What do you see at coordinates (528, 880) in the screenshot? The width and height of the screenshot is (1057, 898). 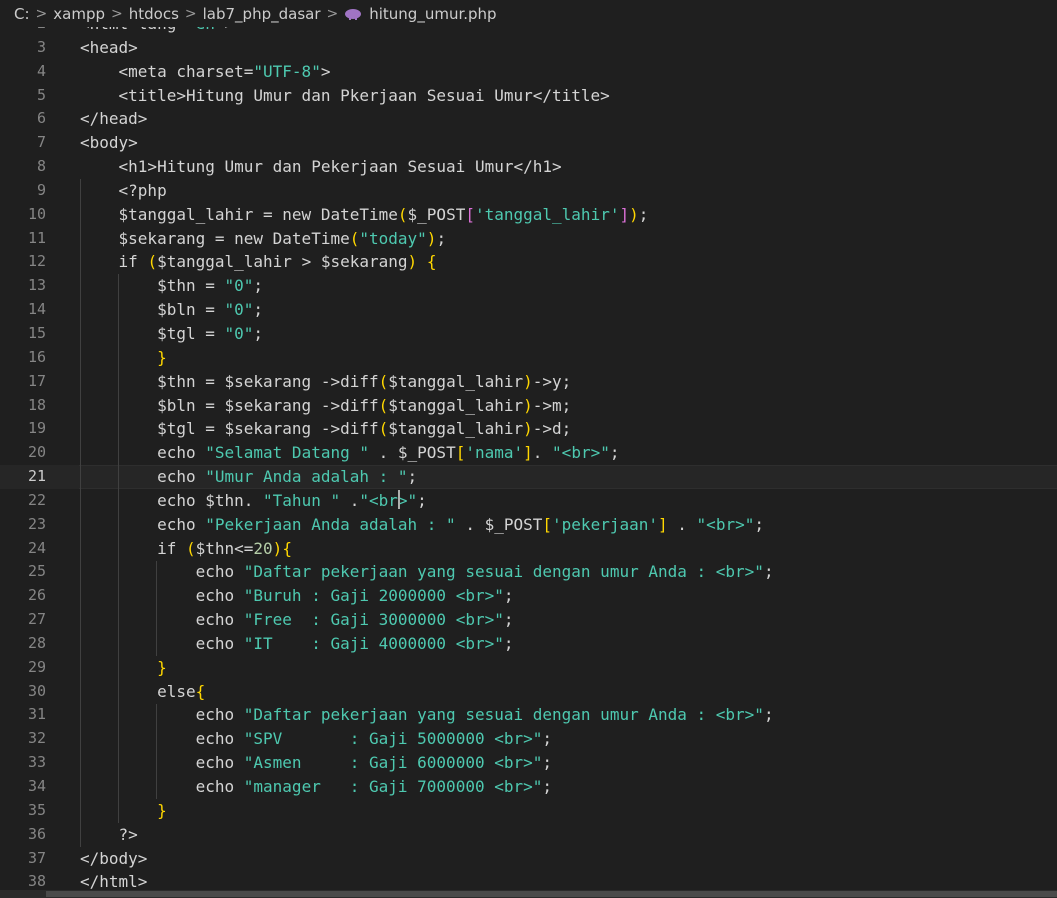 I see `code-line: 38 </html>` at bounding box center [528, 880].